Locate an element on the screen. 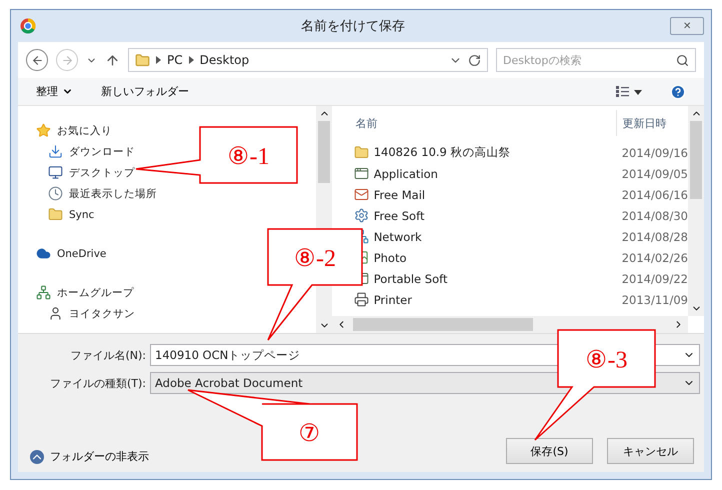  back-arrow-icon is located at coordinates (37, 60).